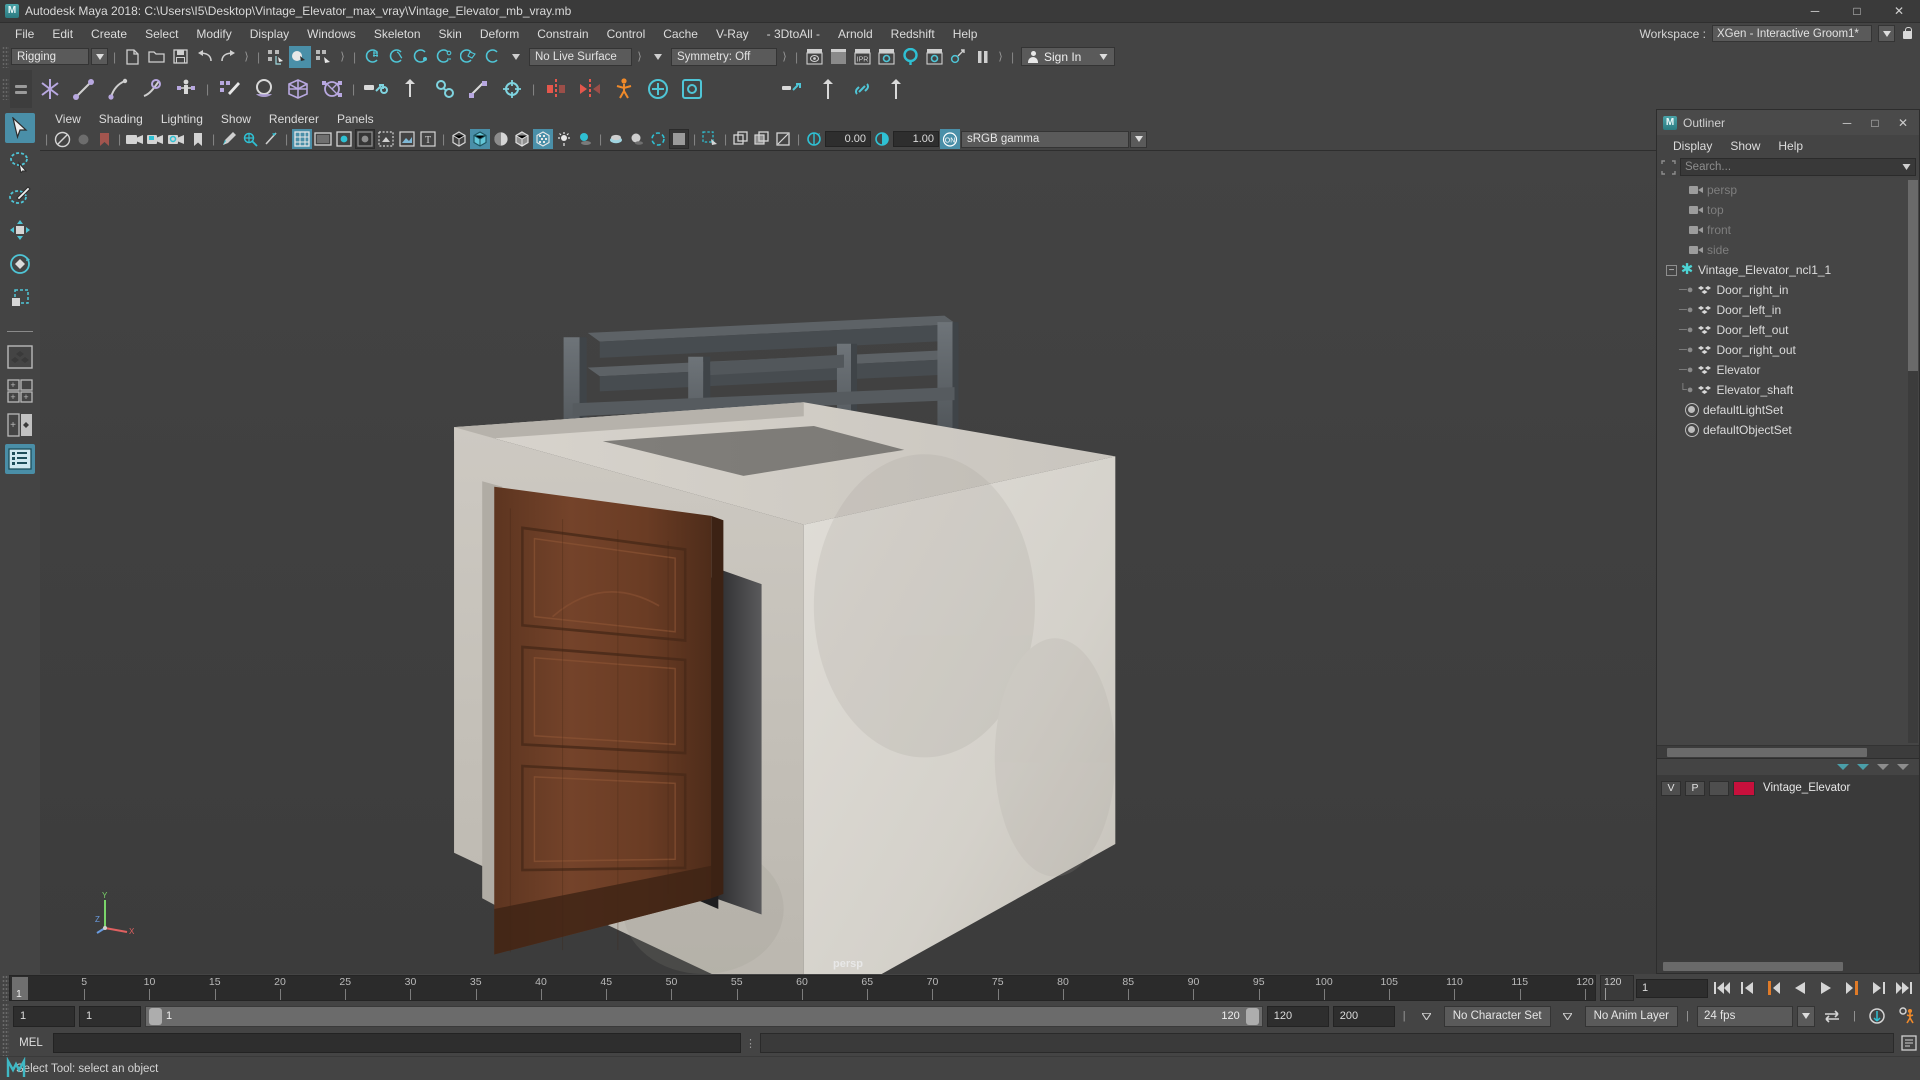 The image size is (1920, 1080). What do you see at coordinates (1843, 767) in the screenshot?
I see `layer-move-top-icon` at bounding box center [1843, 767].